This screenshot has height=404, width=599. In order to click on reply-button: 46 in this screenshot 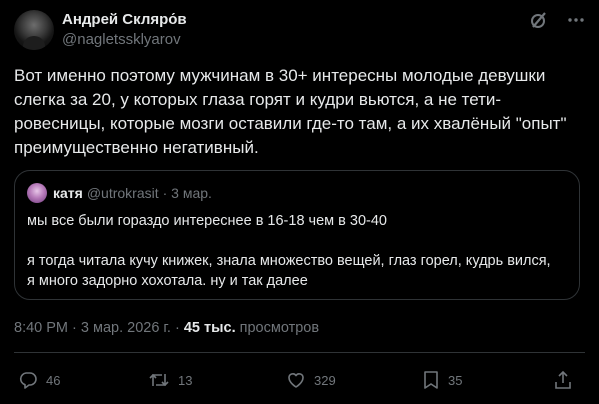, I will do `click(39, 380)`.